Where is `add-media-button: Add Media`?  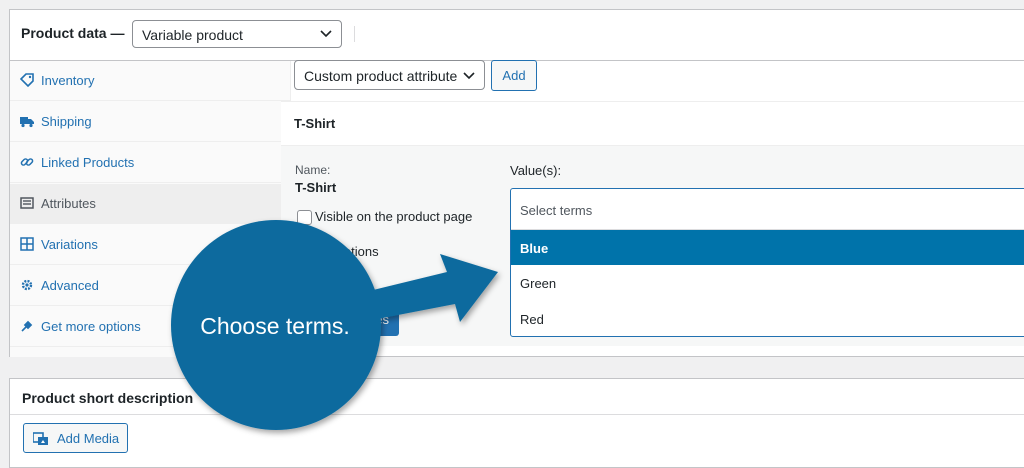
add-media-button: Add Media is located at coordinates (75, 438).